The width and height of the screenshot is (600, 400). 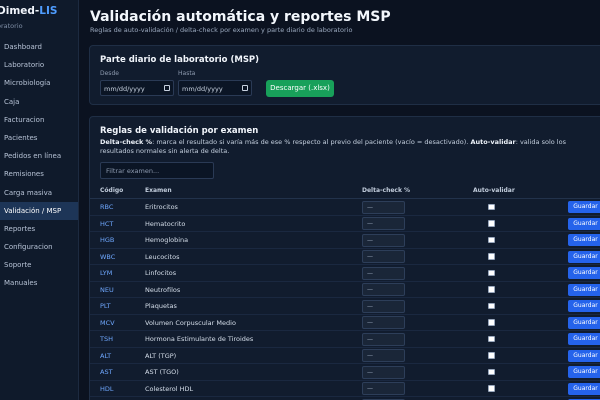 I want to click on exam-code: WBC, so click(x=108, y=256).